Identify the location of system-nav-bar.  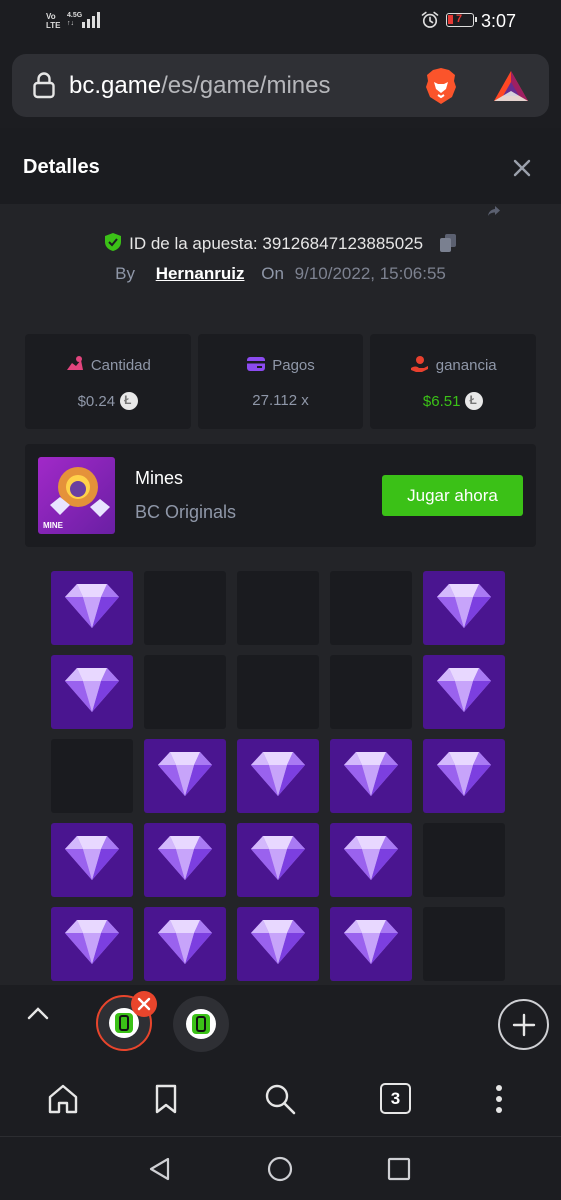
(280, 1168).